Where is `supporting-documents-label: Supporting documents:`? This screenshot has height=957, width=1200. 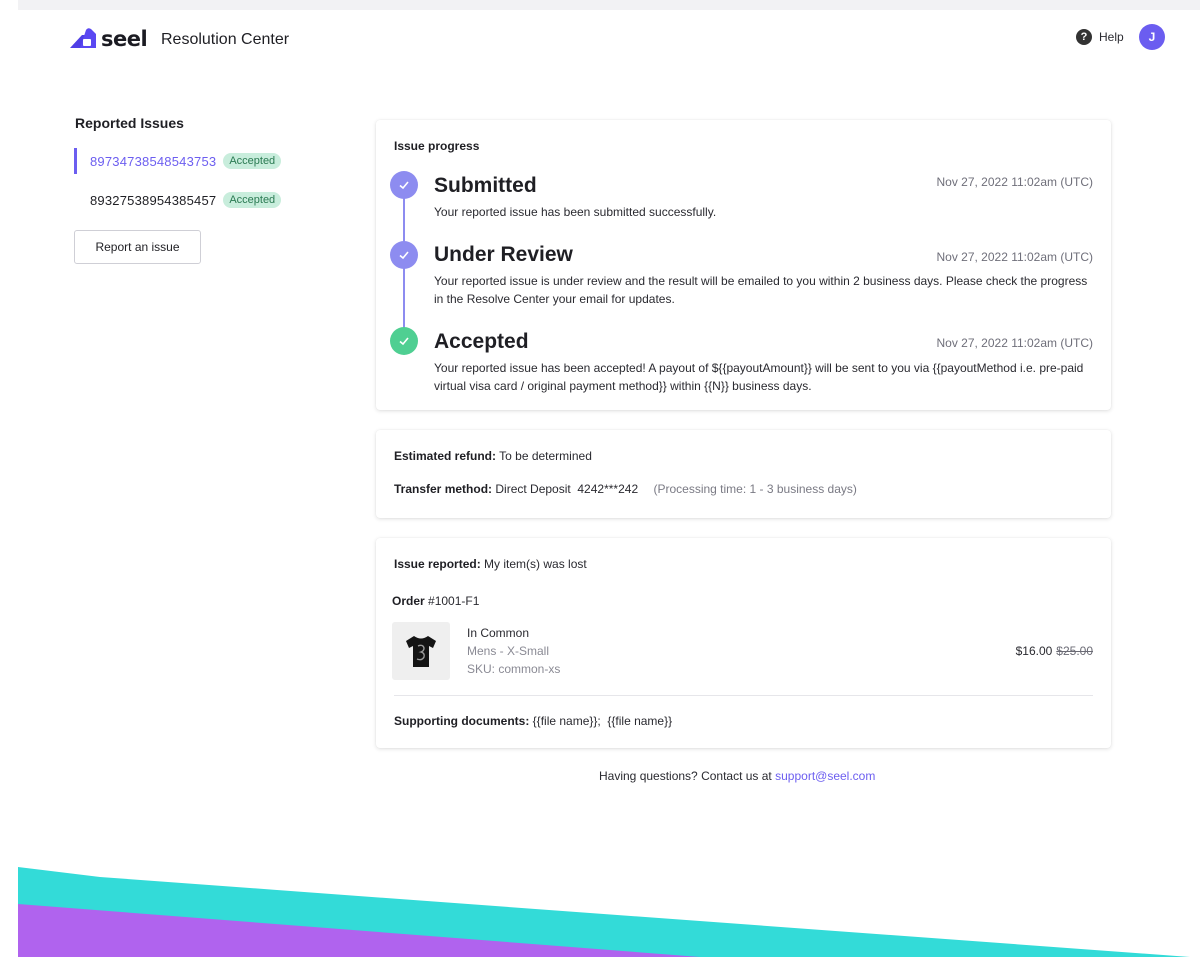
supporting-documents-label: Supporting documents: is located at coordinates (462, 721).